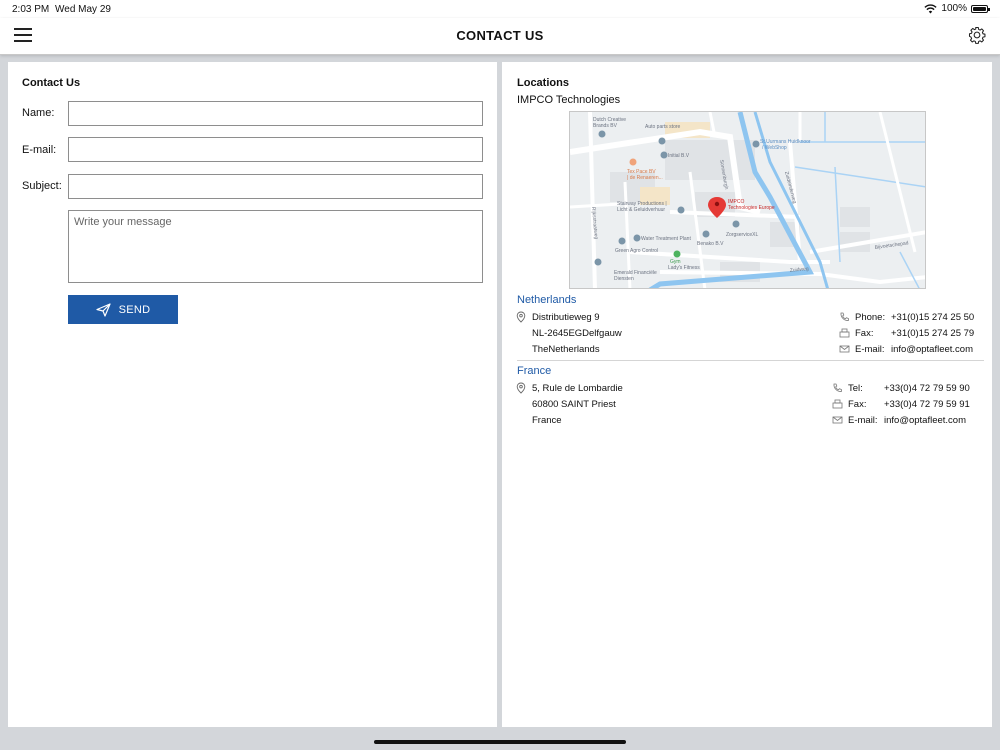 The width and height of the screenshot is (1000, 750). Describe the element at coordinates (38, 113) in the screenshot. I see `name-label: Name:` at that location.